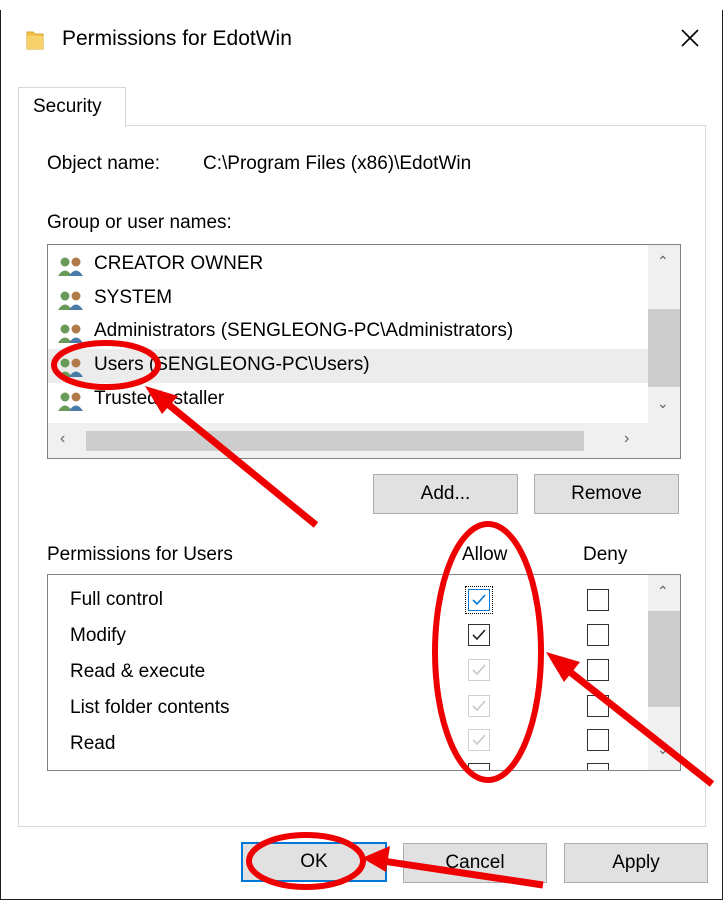 The height and width of the screenshot is (900, 723). I want to click on group-item-label: TrustedInstaller, so click(159, 398).